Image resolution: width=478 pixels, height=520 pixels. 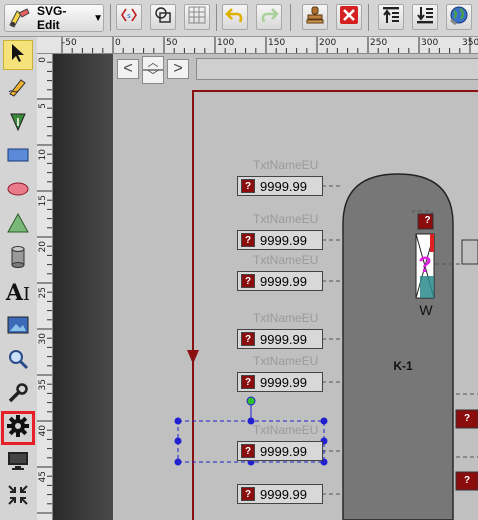 I want to click on ruler-mark: 50, so click(x=172, y=43).